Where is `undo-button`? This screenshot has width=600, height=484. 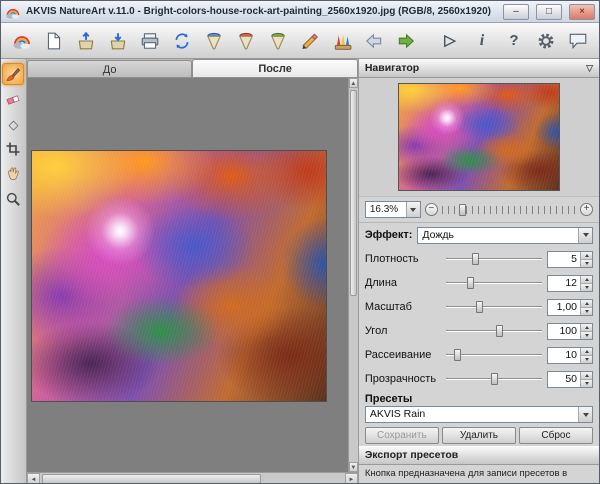
undo-button is located at coordinates (374, 41).